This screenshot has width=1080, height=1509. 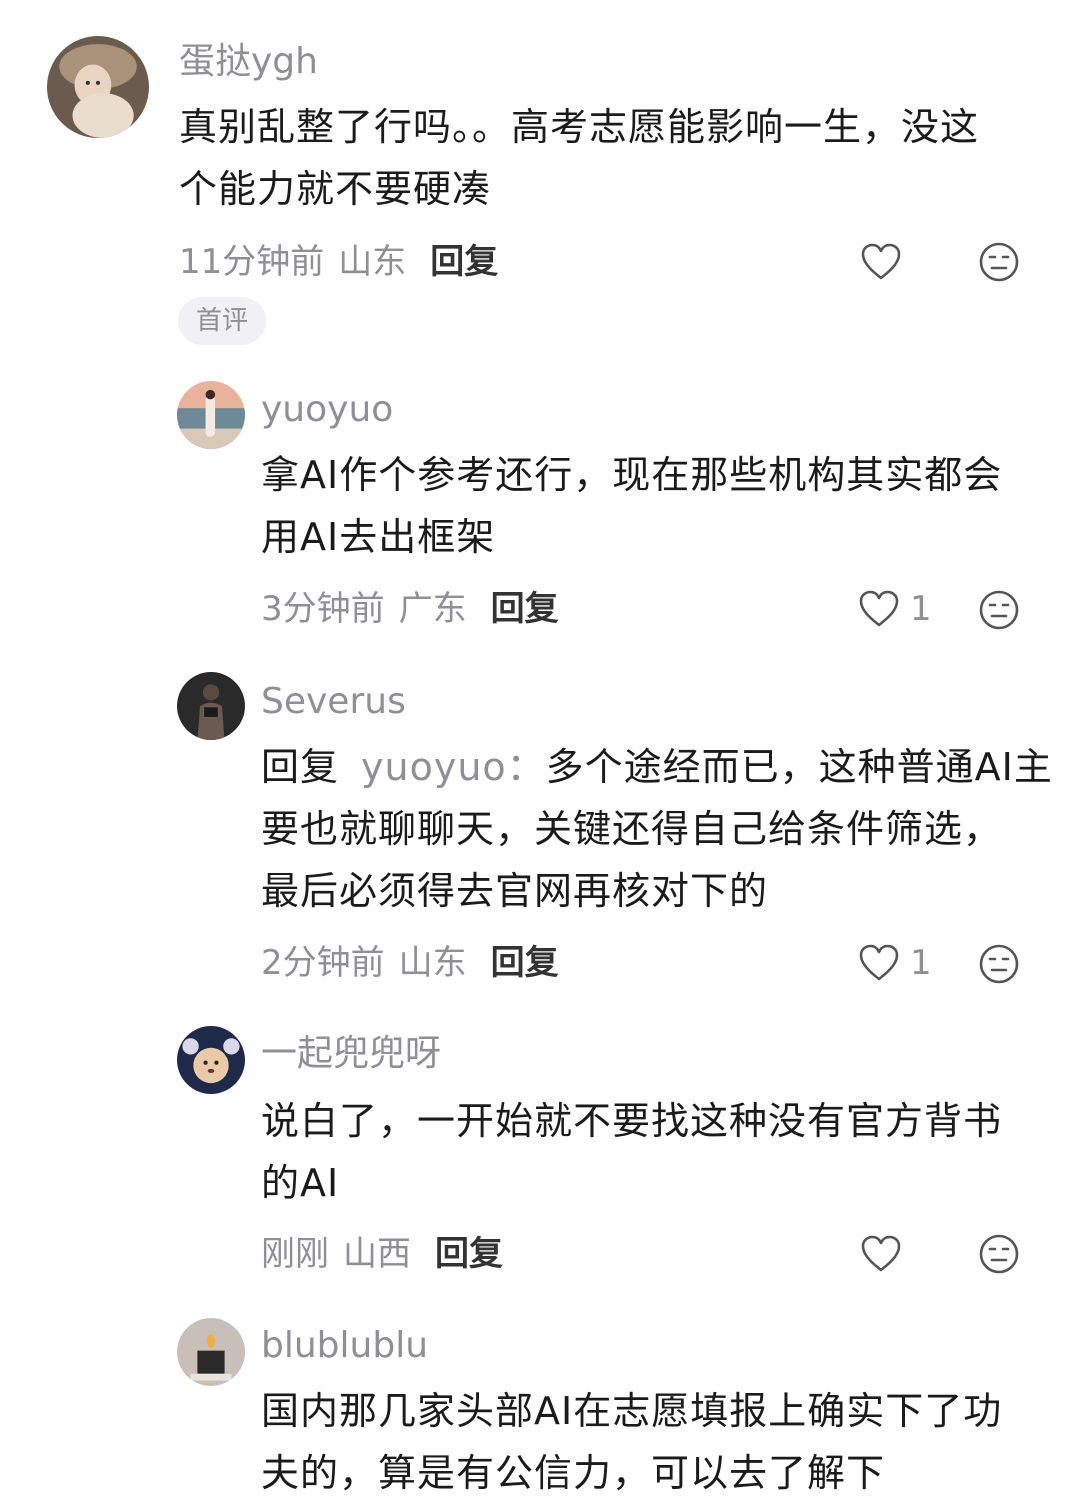 I want to click on comment-meta: 刚刚 山西 回复, so click(x=382, y=1254).